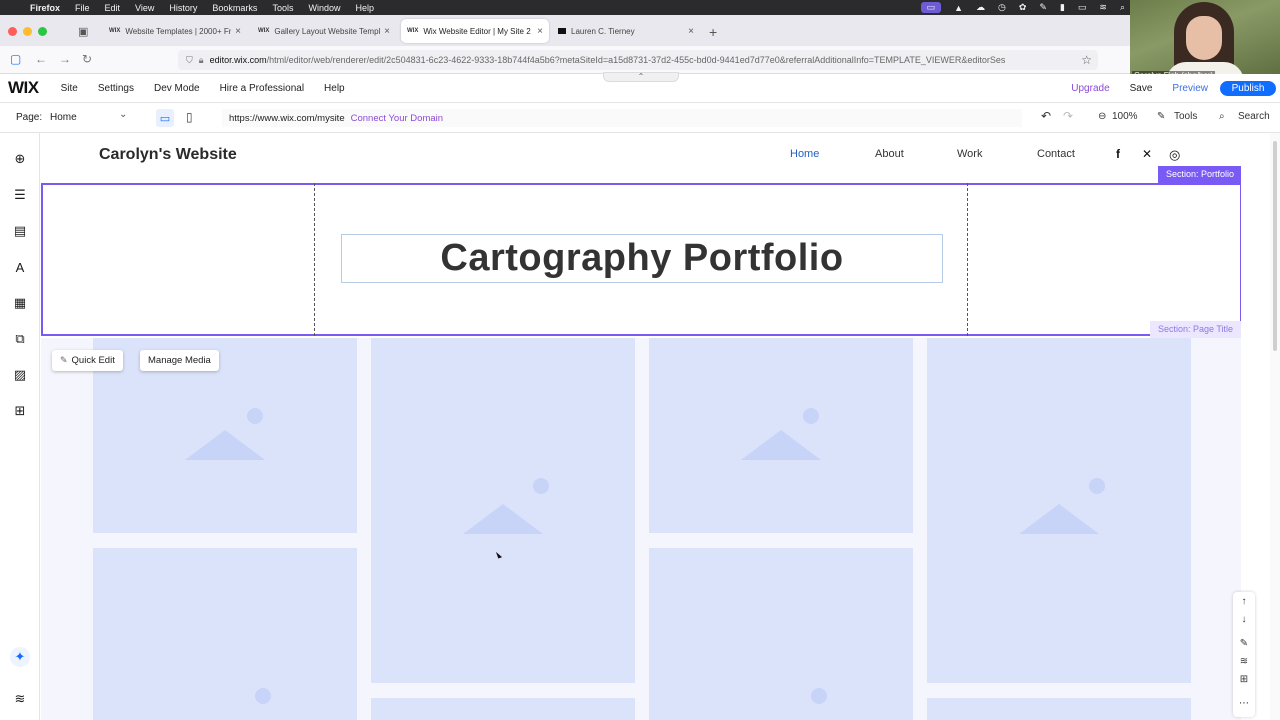 This screenshot has height=720, width=1280. I want to click on wix-menu-site: Site, so click(69, 88).